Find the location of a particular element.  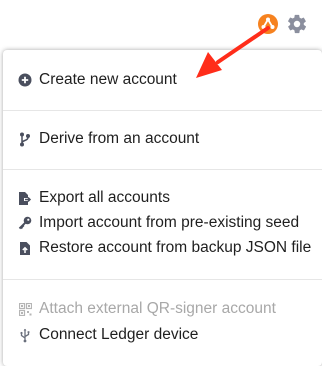

key-icon is located at coordinates (25, 223).